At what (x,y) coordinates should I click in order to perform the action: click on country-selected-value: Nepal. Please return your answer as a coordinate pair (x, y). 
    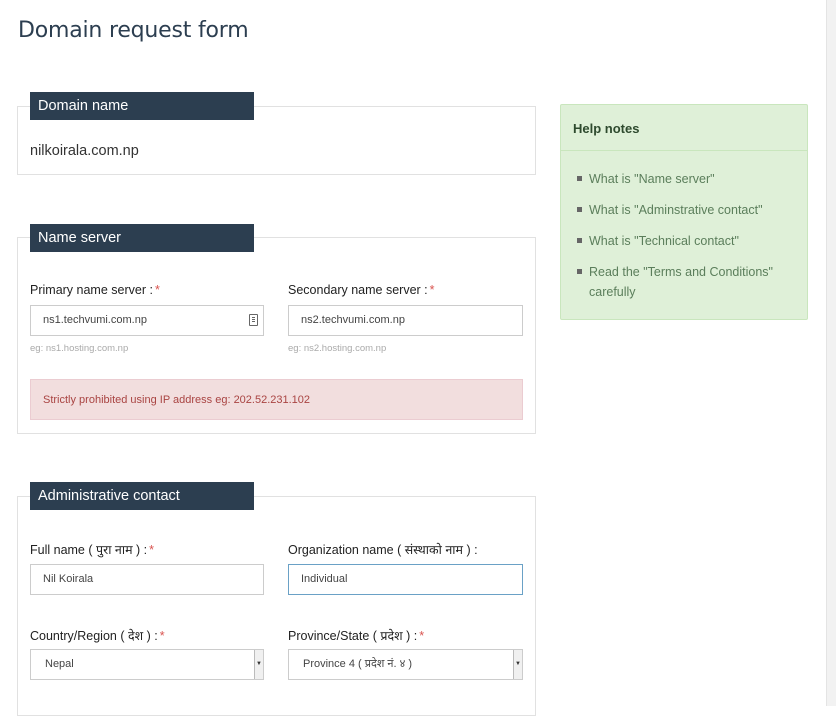
    Looking at the image, I should click on (59, 664).